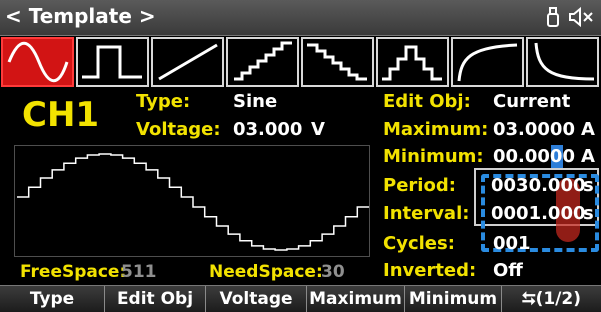  I want to click on softkey-maximum: Maximum, so click(356, 299).